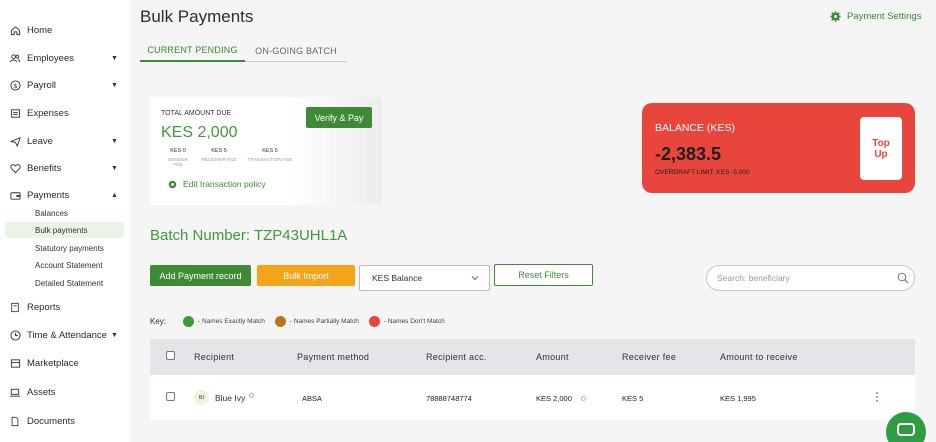  What do you see at coordinates (15, 30) in the screenshot?
I see `home-icon` at bounding box center [15, 30].